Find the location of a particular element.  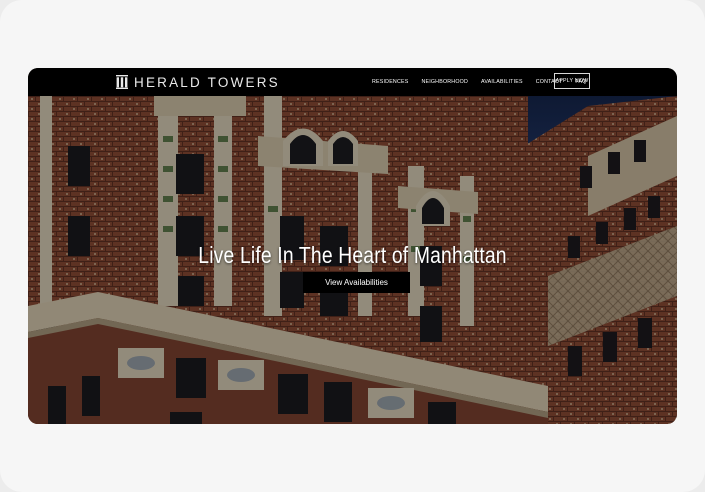

apply-now-button: APPLY NOW is located at coordinates (572, 81).